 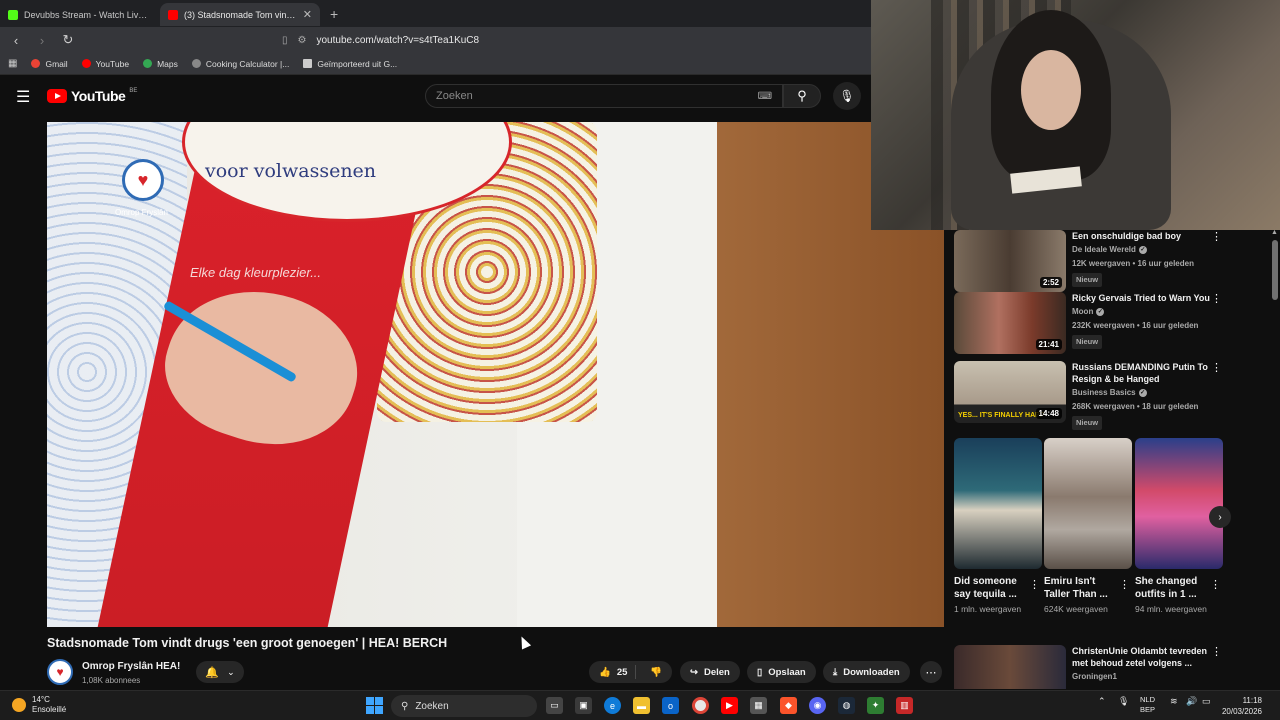 I want to click on video-thumbnail: 2:52, so click(x=1010, y=261).